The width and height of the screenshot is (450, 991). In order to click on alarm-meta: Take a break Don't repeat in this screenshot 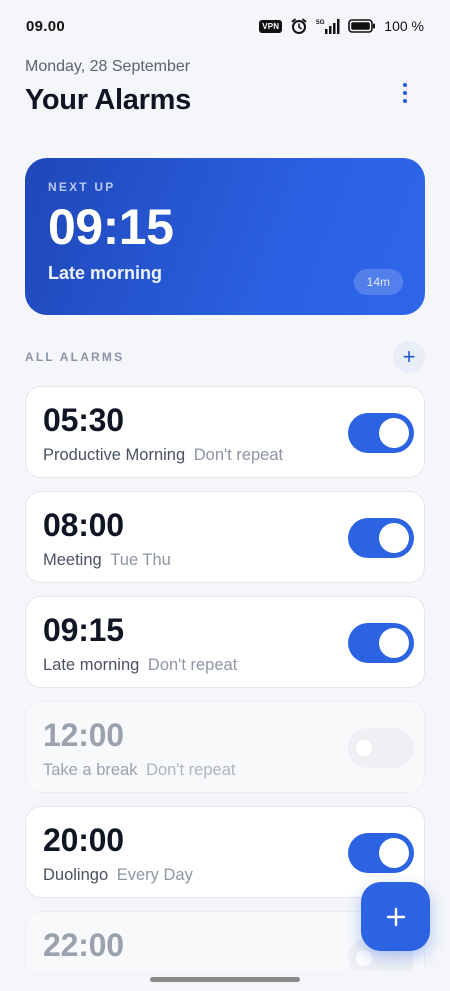, I will do `click(225, 770)`.